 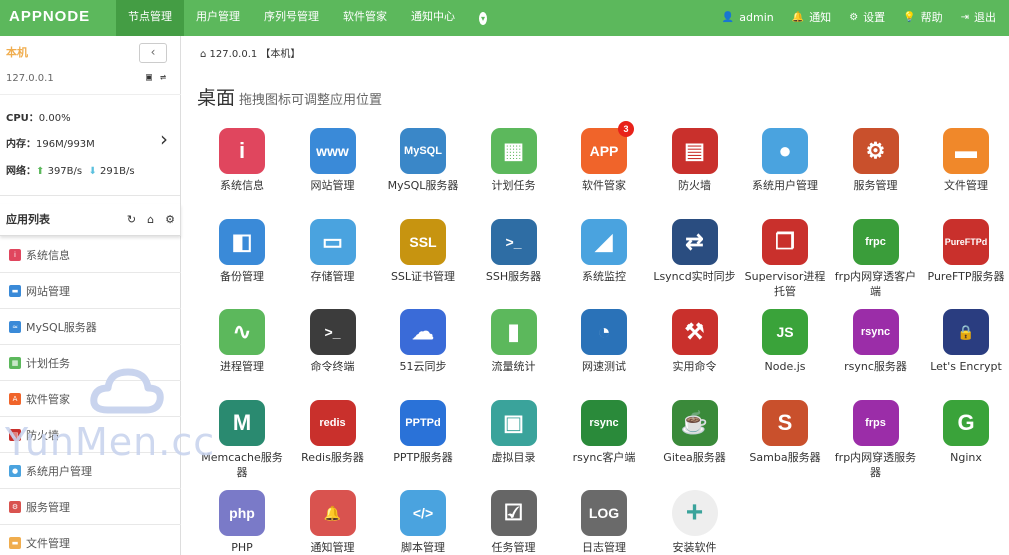 I want to click on app-tile: rsync rsync客户端, so click(x=604, y=432).